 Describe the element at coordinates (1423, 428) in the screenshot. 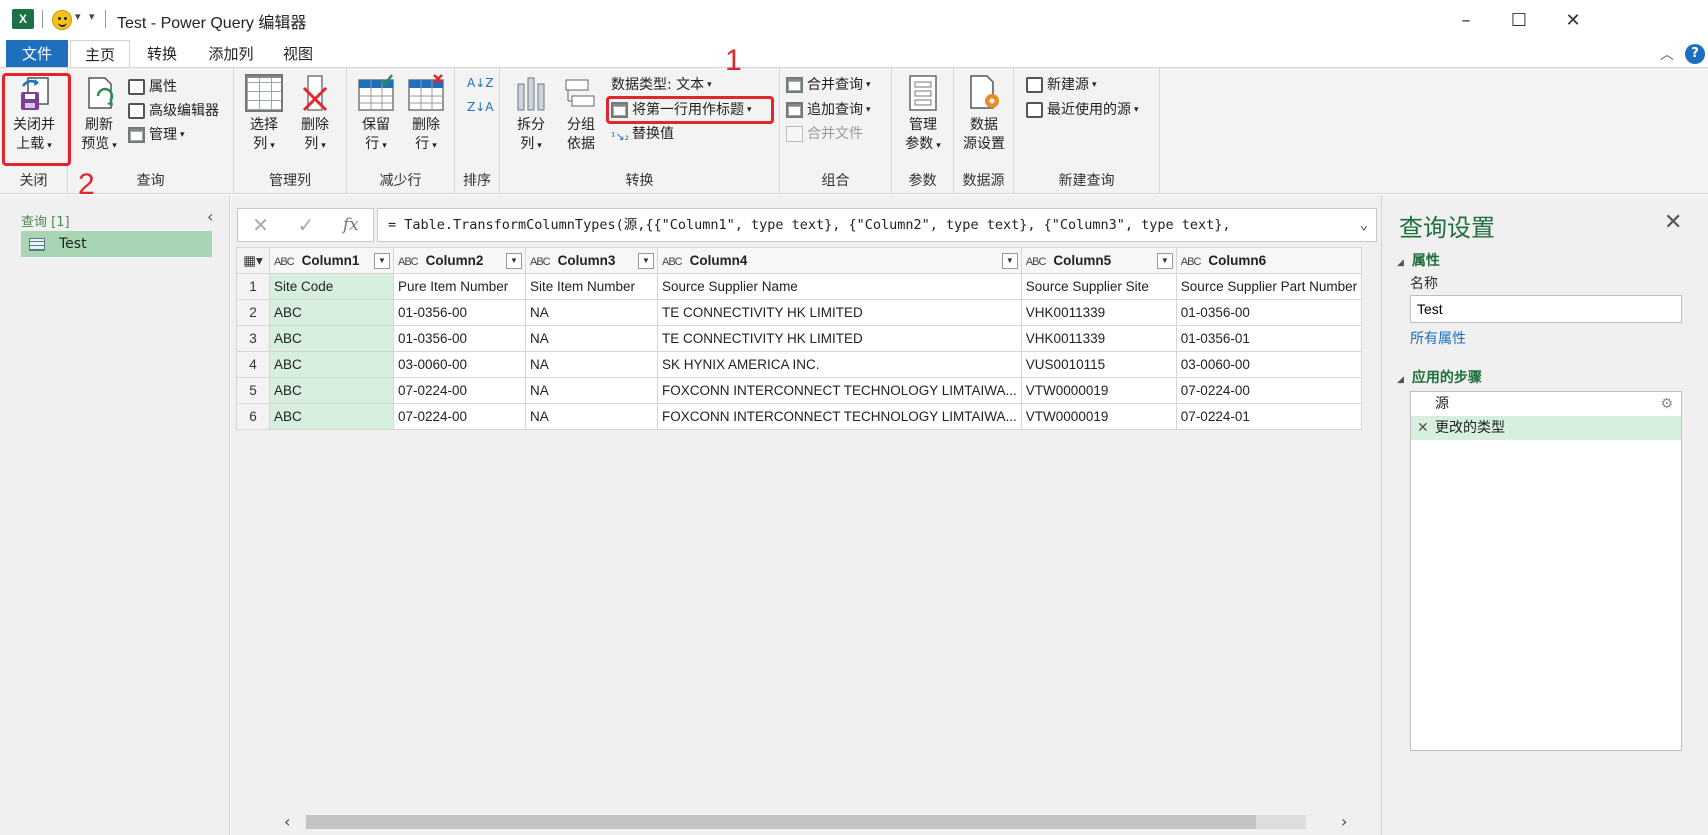

I see `delete-step-icon: ✕` at that location.